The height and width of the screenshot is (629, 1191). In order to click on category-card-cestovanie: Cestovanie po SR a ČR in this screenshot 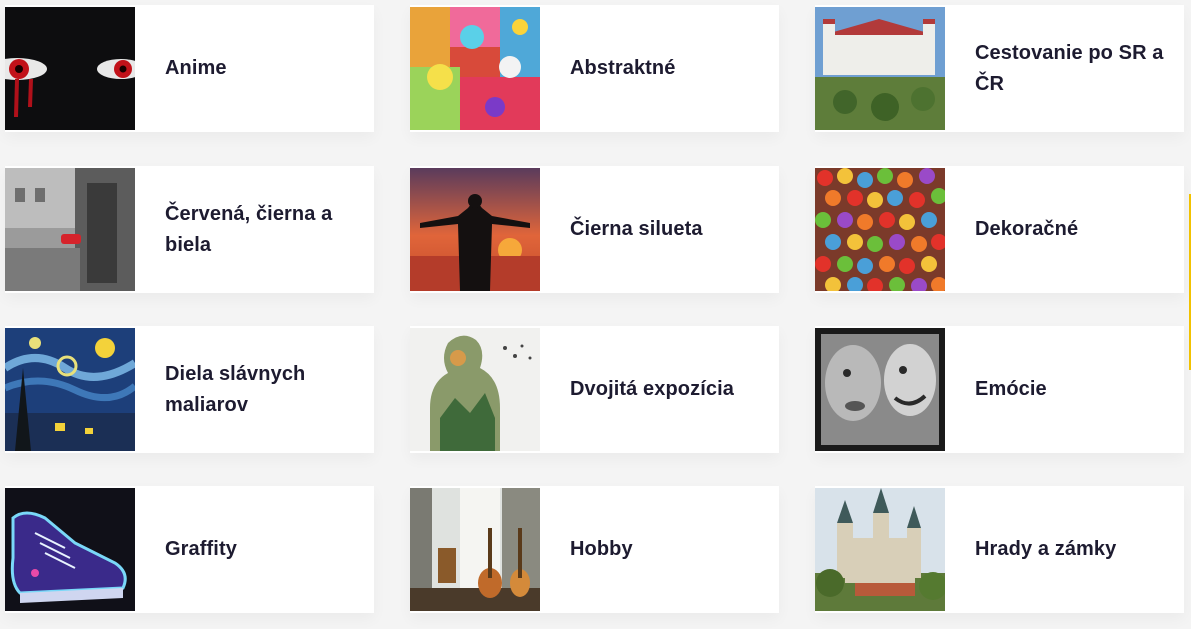, I will do `click(999, 68)`.